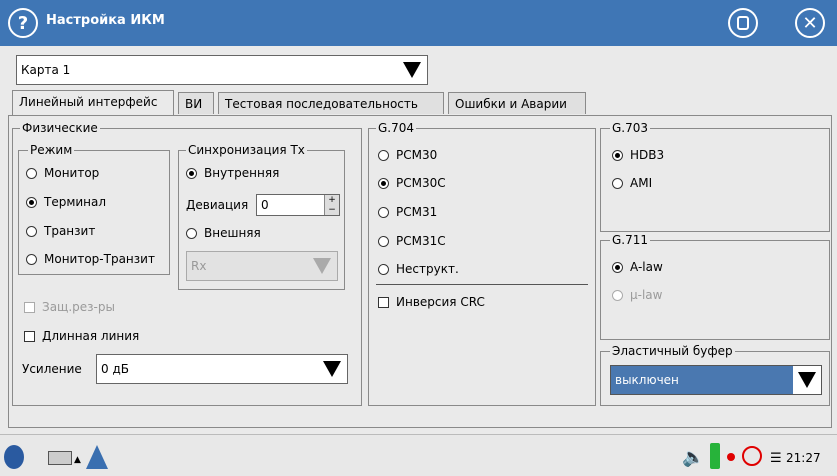  Describe the element at coordinates (716, 380) in the screenshot. I see `elastic-buffer-select: выключен` at that location.